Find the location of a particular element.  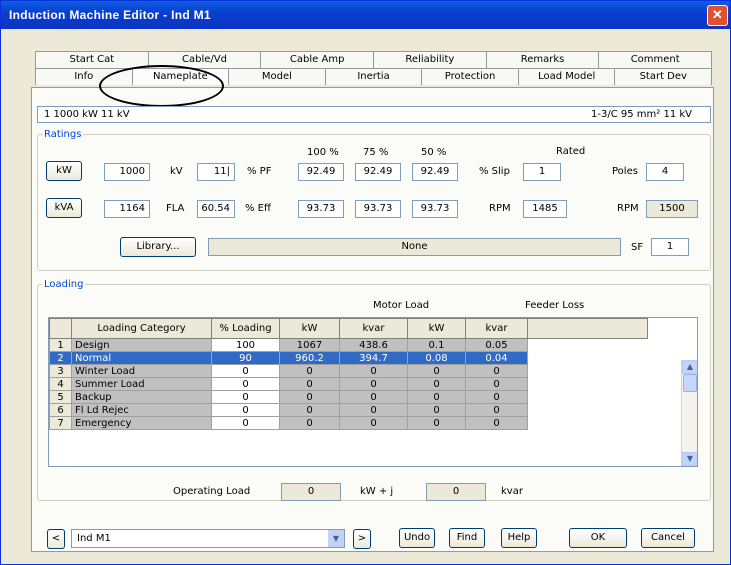

cell-category: Design is located at coordinates (141, 345).